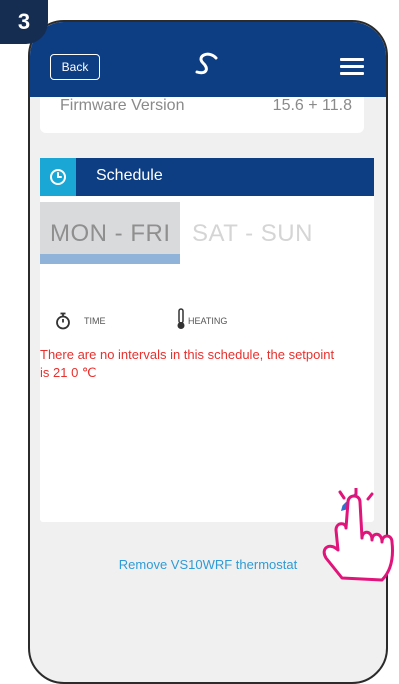 The image size is (399, 684). I want to click on hand-pointer-icon, so click(358, 535).